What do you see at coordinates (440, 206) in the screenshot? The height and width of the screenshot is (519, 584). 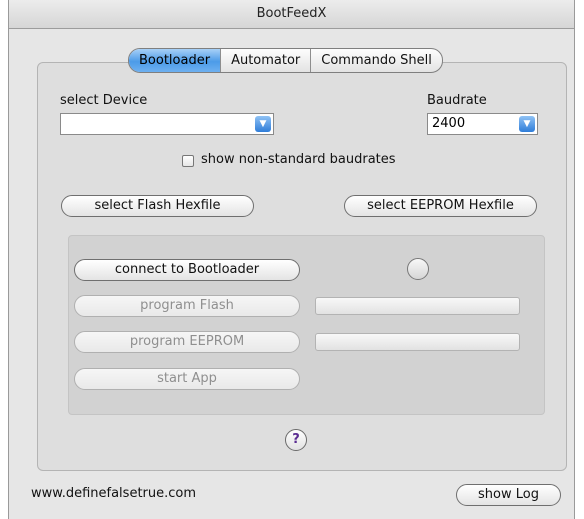 I see `select-eeprom-hexfile-button: select EEPROM Hexfile` at bounding box center [440, 206].